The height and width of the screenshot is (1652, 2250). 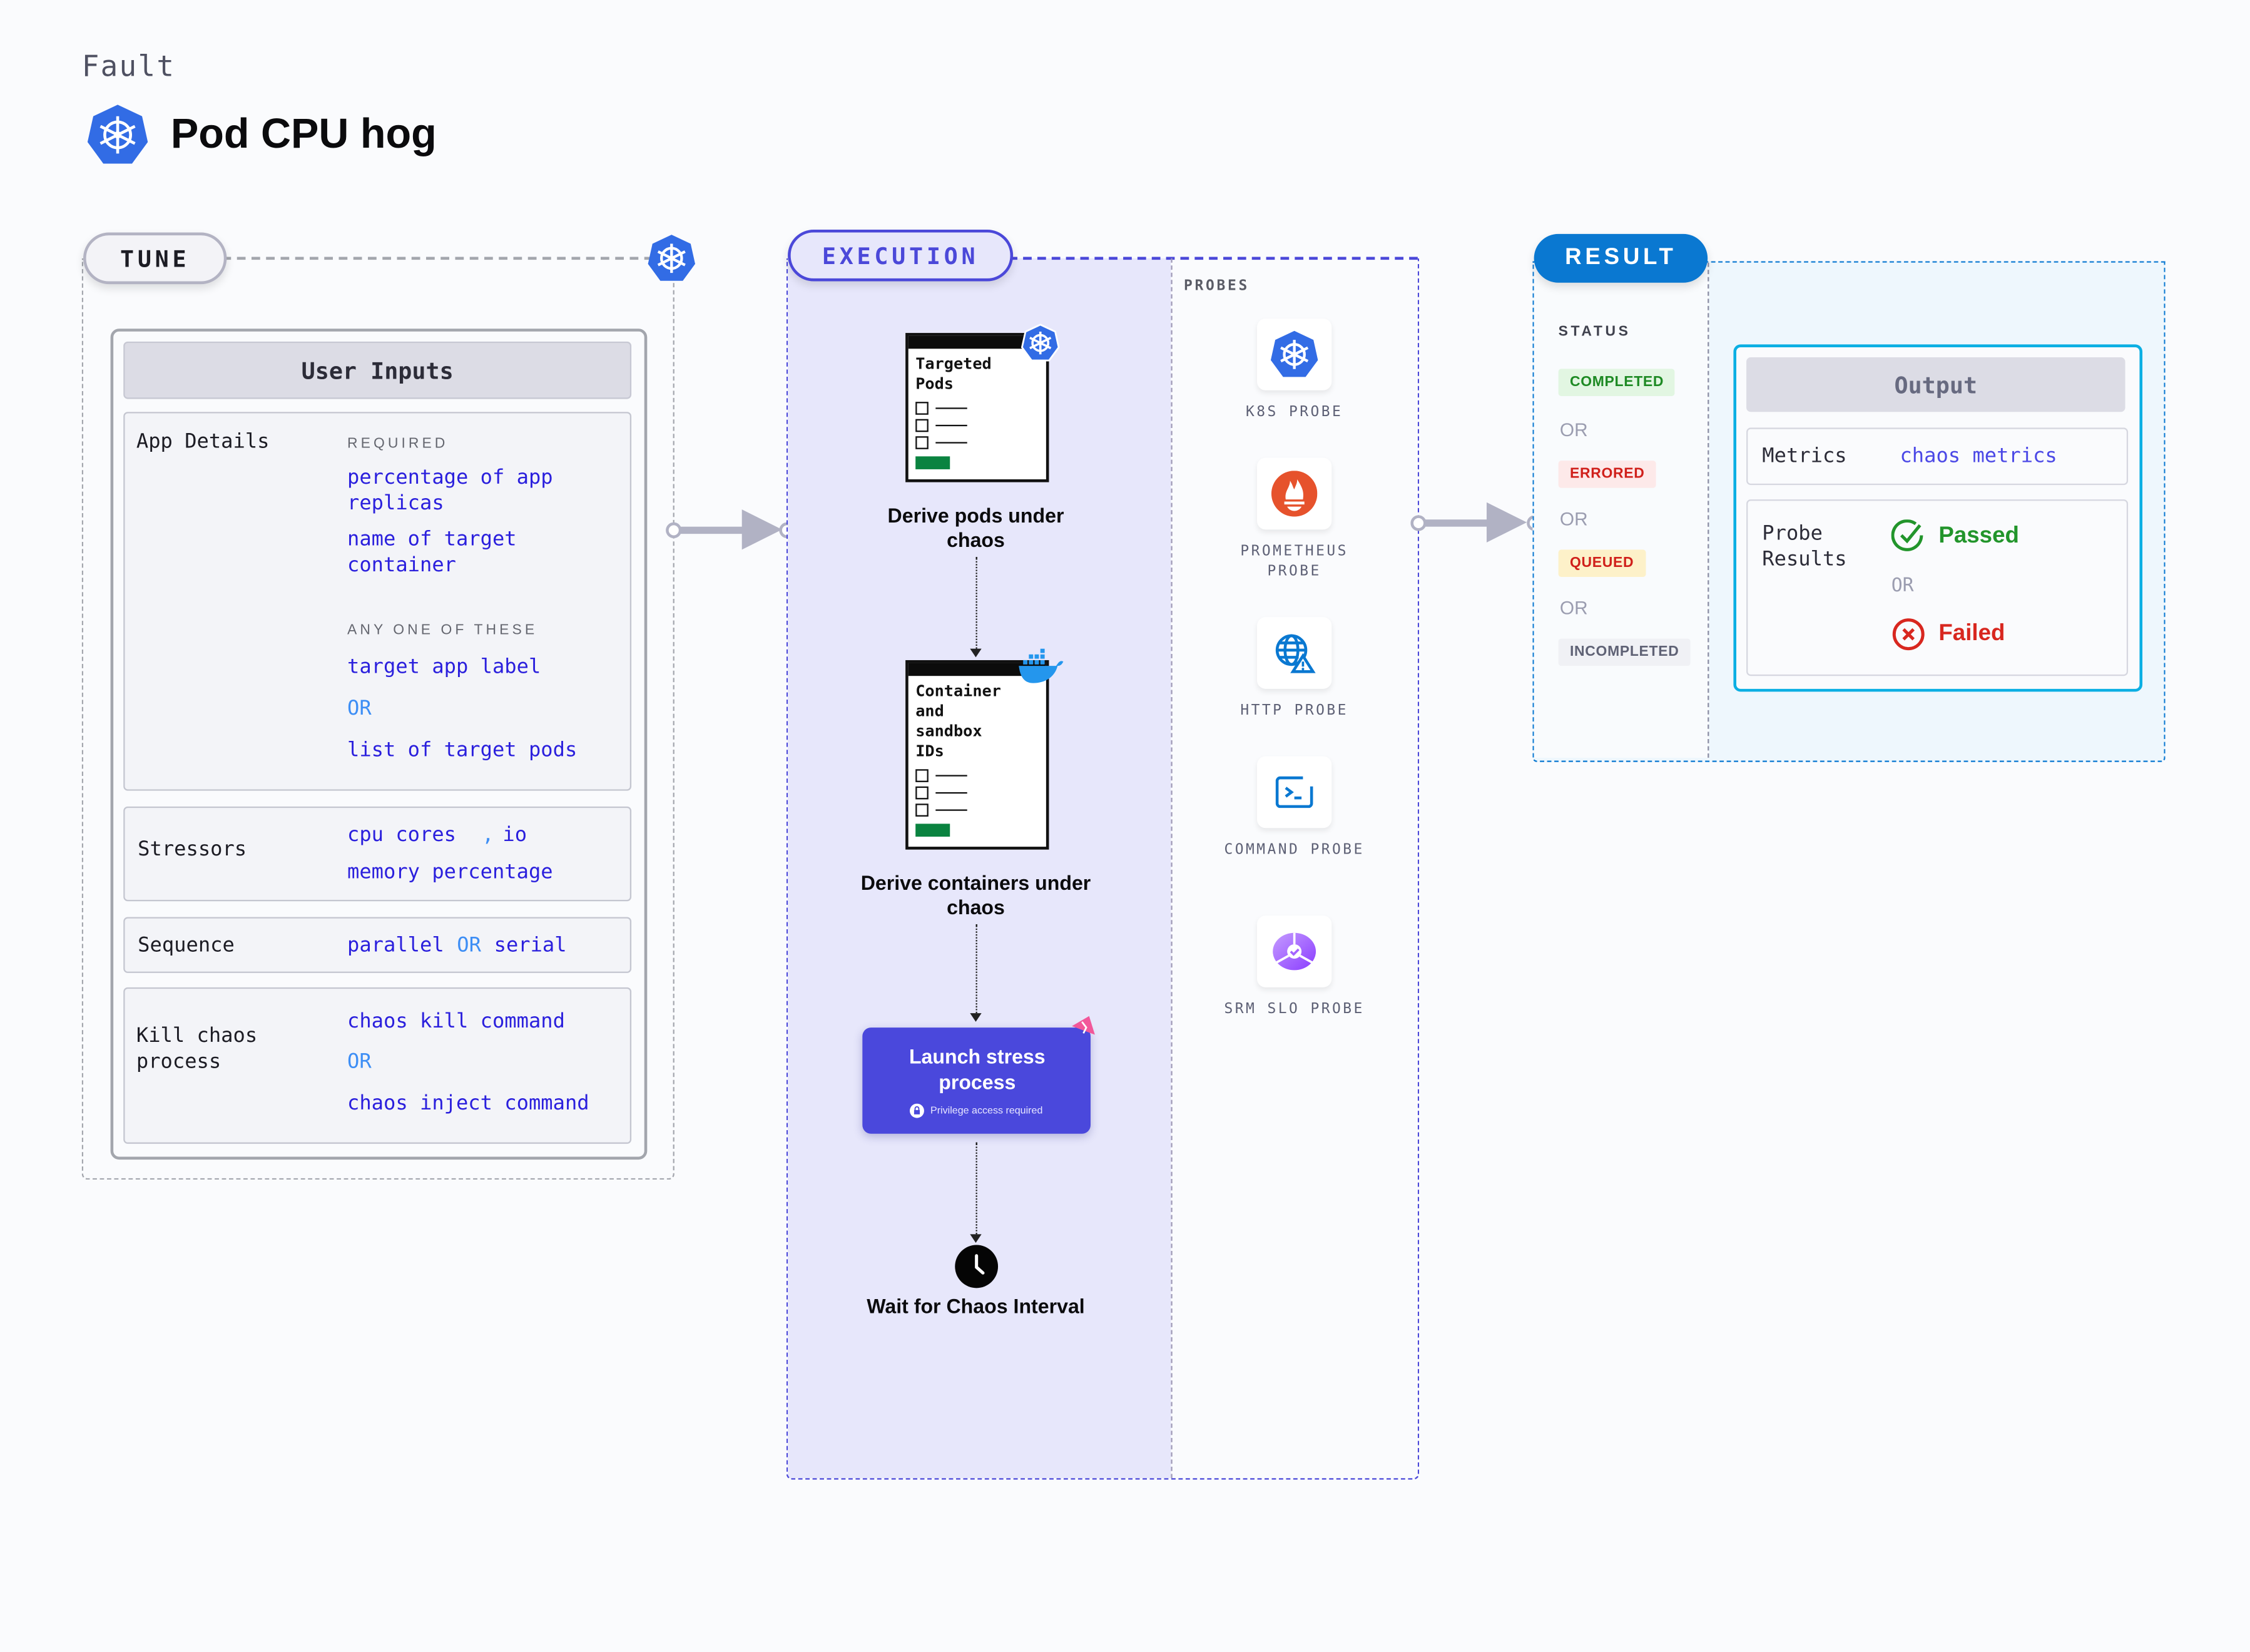 What do you see at coordinates (1294, 850) in the screenshot?
I see `probe-label: COMMAND PROBE` at bounding box center [1294, 850].